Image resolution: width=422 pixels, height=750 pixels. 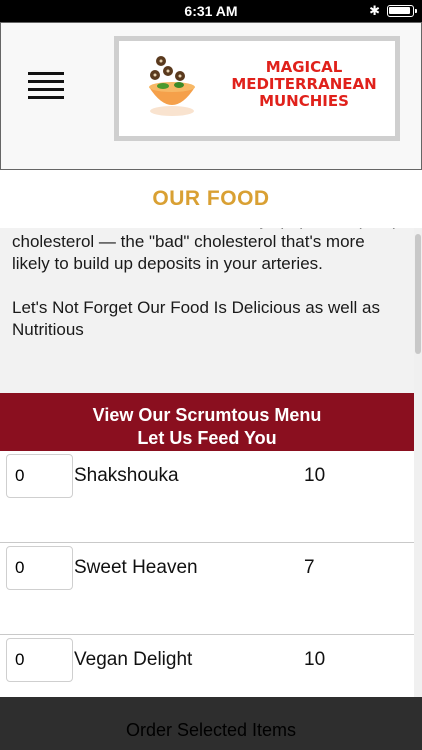 I want to click on menu-banner-line-1: View Our Scrumtous Menu, so click(x=207, y=415).